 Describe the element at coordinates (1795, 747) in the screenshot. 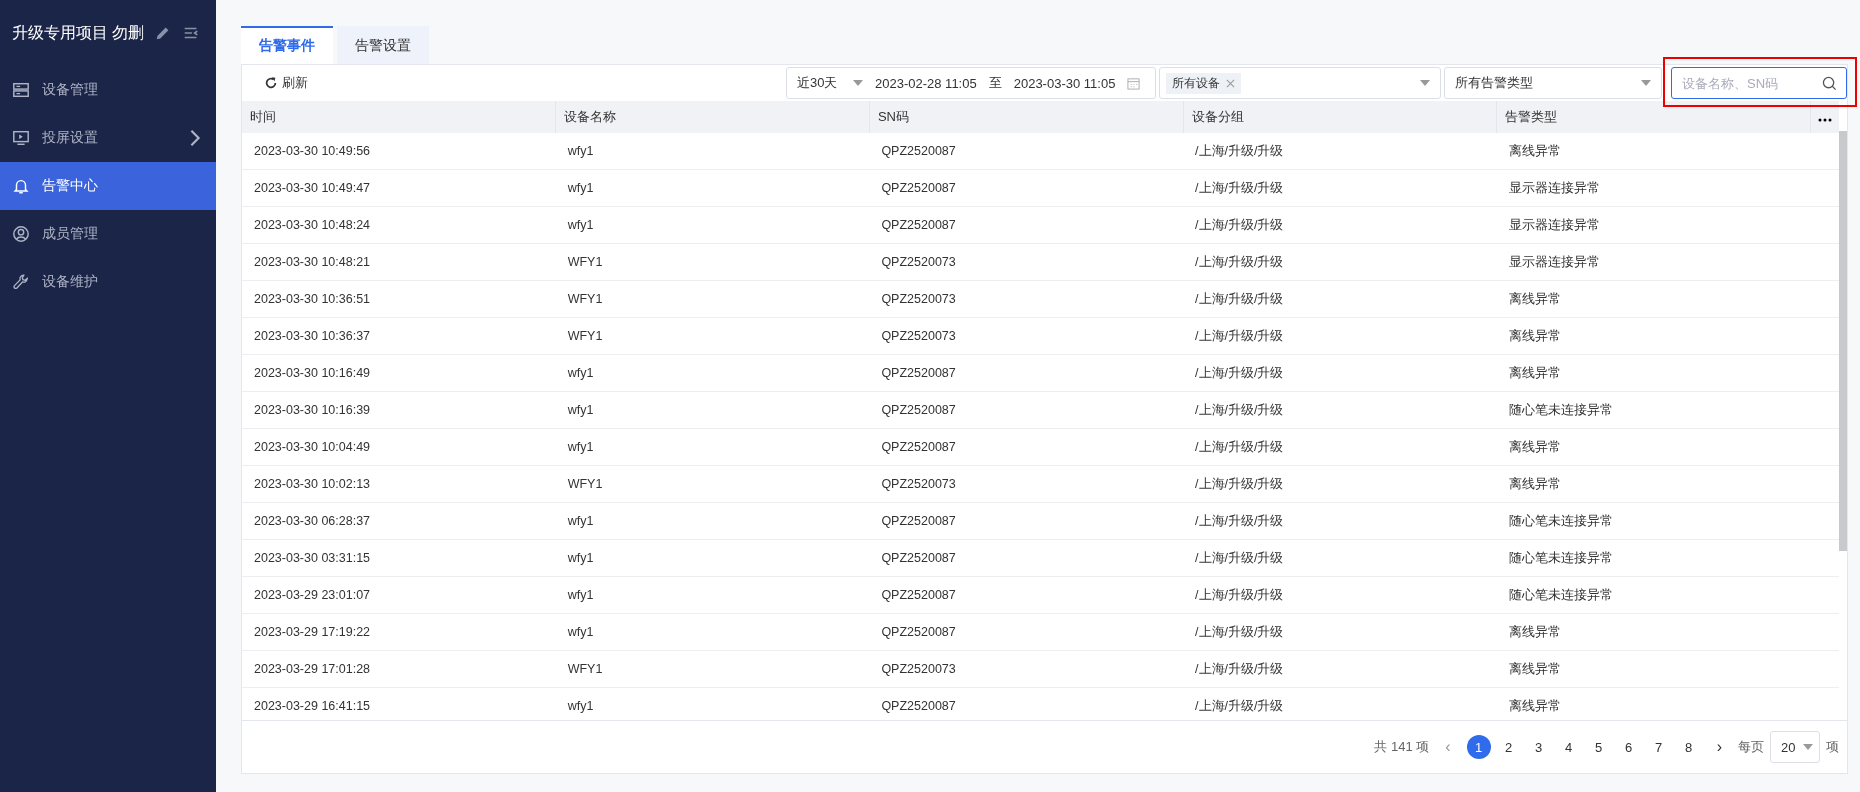

I see `page-size-select: 20` at that location.